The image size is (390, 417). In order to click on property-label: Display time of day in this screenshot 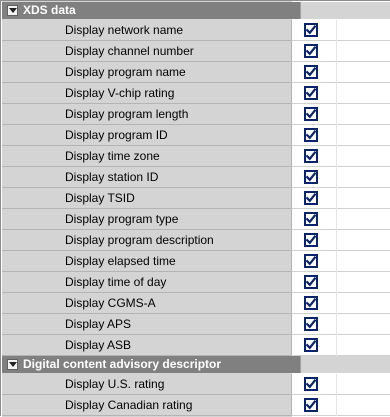, I will do `click(116, 282)`.